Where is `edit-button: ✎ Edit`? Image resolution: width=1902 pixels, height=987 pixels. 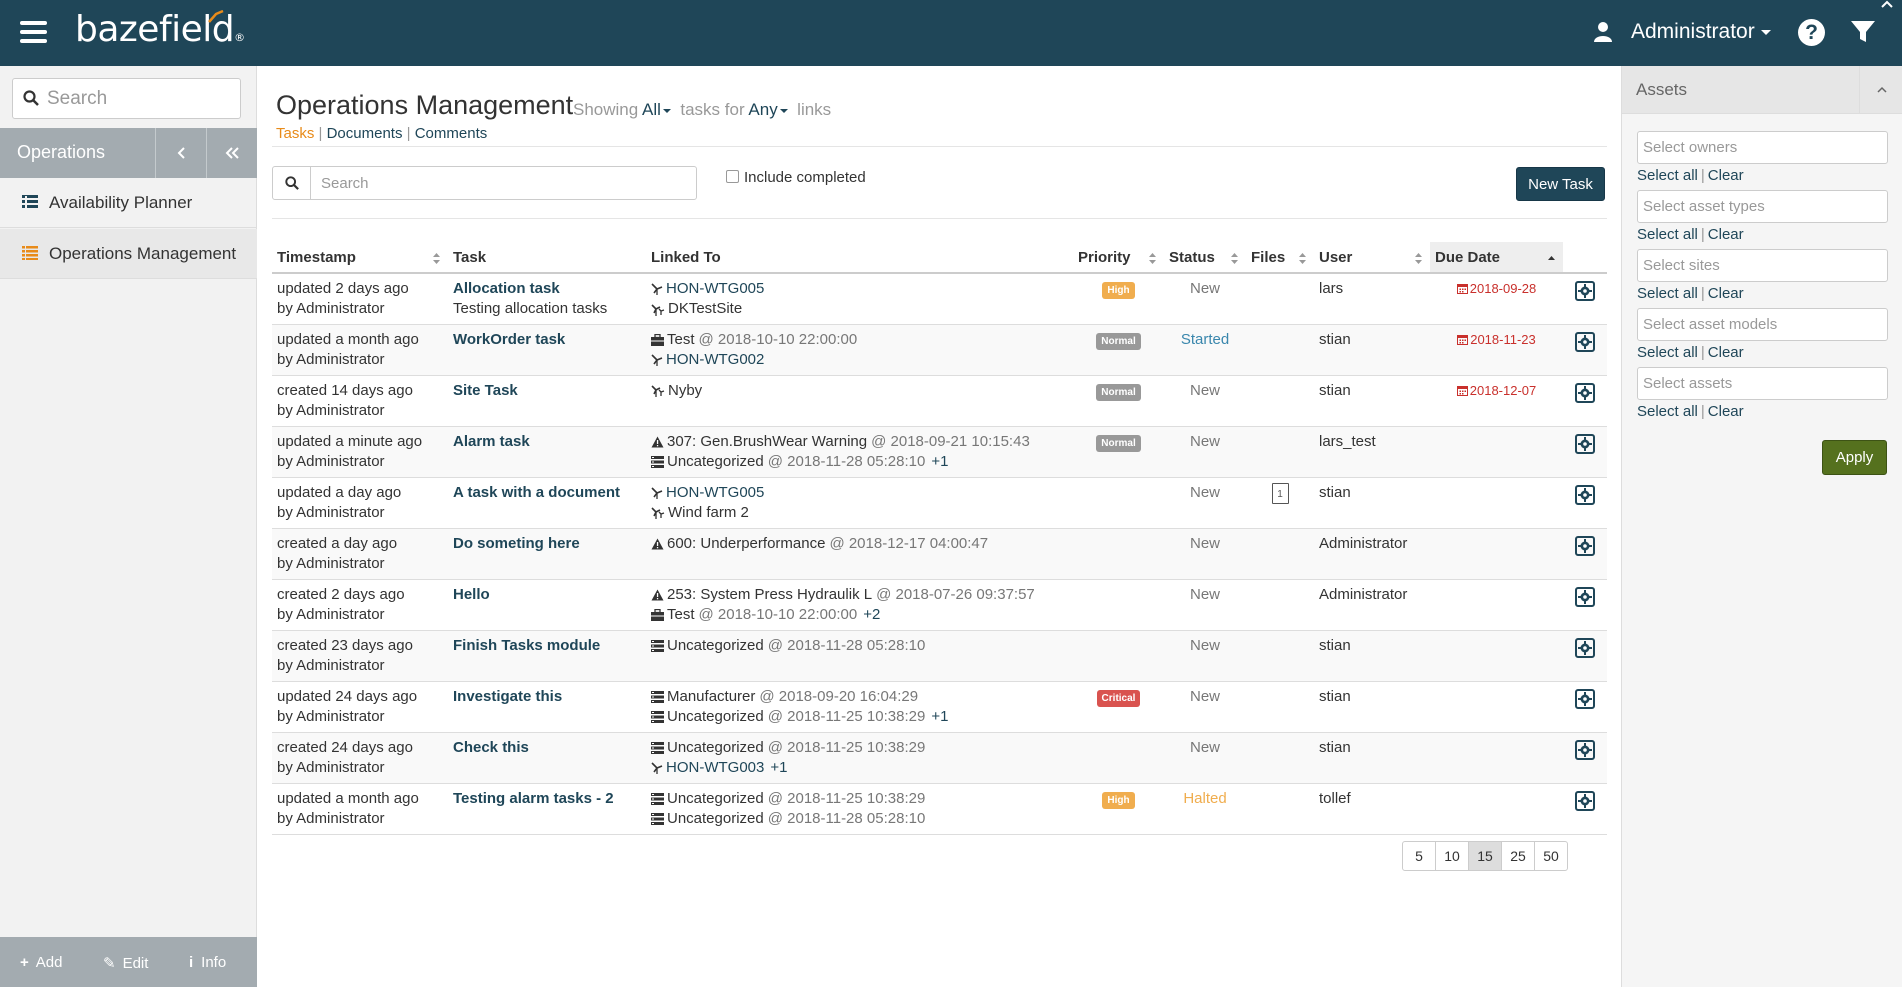
edit-button: ✎ Edit is located at coordinates (125, 963).